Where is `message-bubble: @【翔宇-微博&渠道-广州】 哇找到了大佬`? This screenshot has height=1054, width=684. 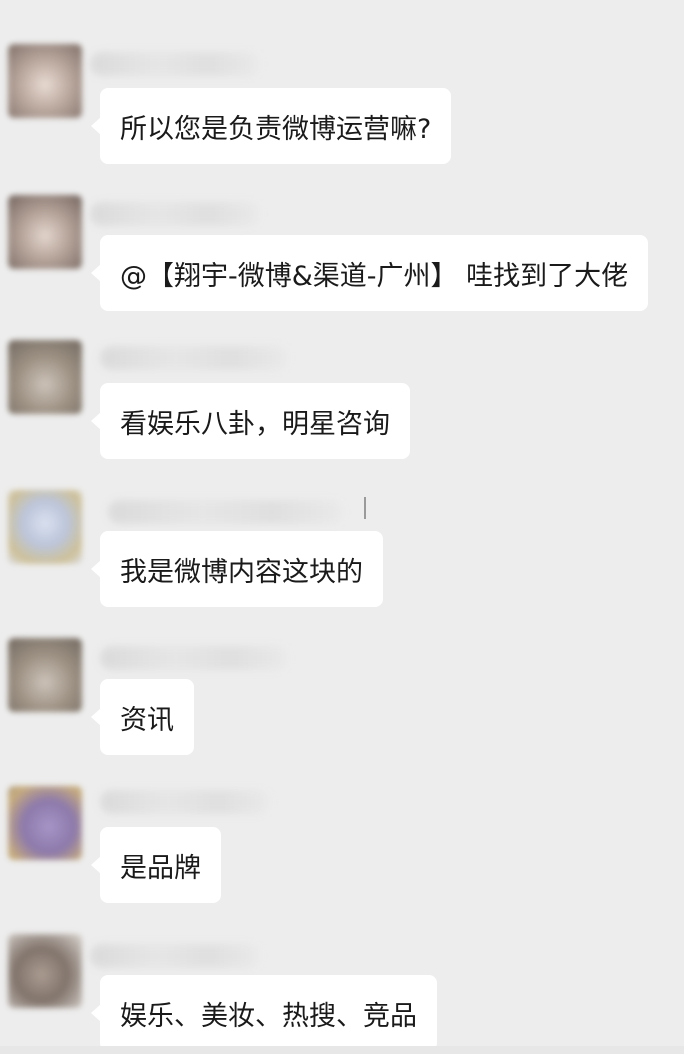
message-bubble: @【翔宇-微博&渠道-广州】 哇找到了大佬 is located at coordinates (369, 273).